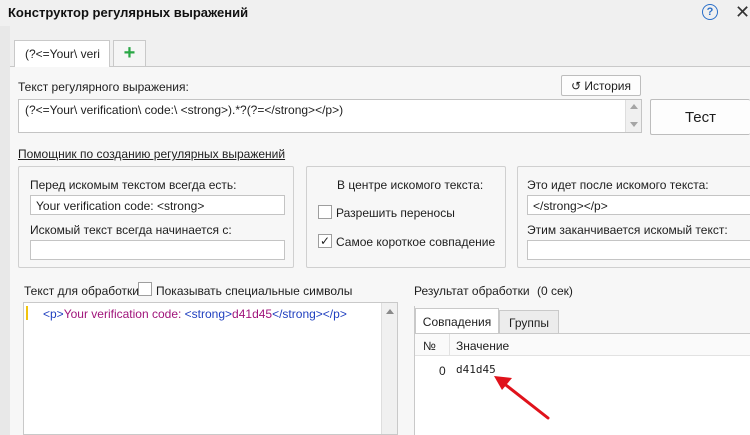 Image resolution: width=750 pixels, height=435 pixels. What do you see at coordinates (607, 86) in the screenshot?
I see `history-button-label: История` at bounding box center [607, 86].